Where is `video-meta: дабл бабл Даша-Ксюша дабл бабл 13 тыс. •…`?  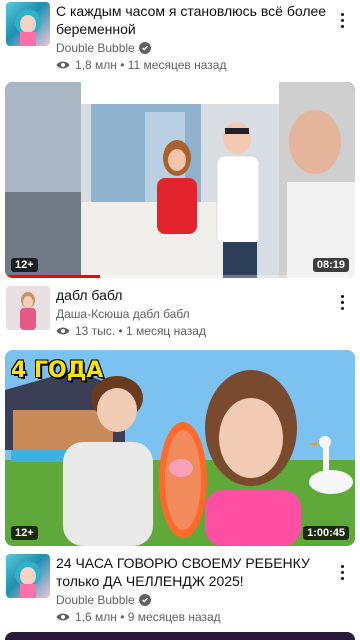
video-meta: дабл бабл Даша-Ксюша дабл бабл 13 тыс. •… is located at coordinates (193, 312).